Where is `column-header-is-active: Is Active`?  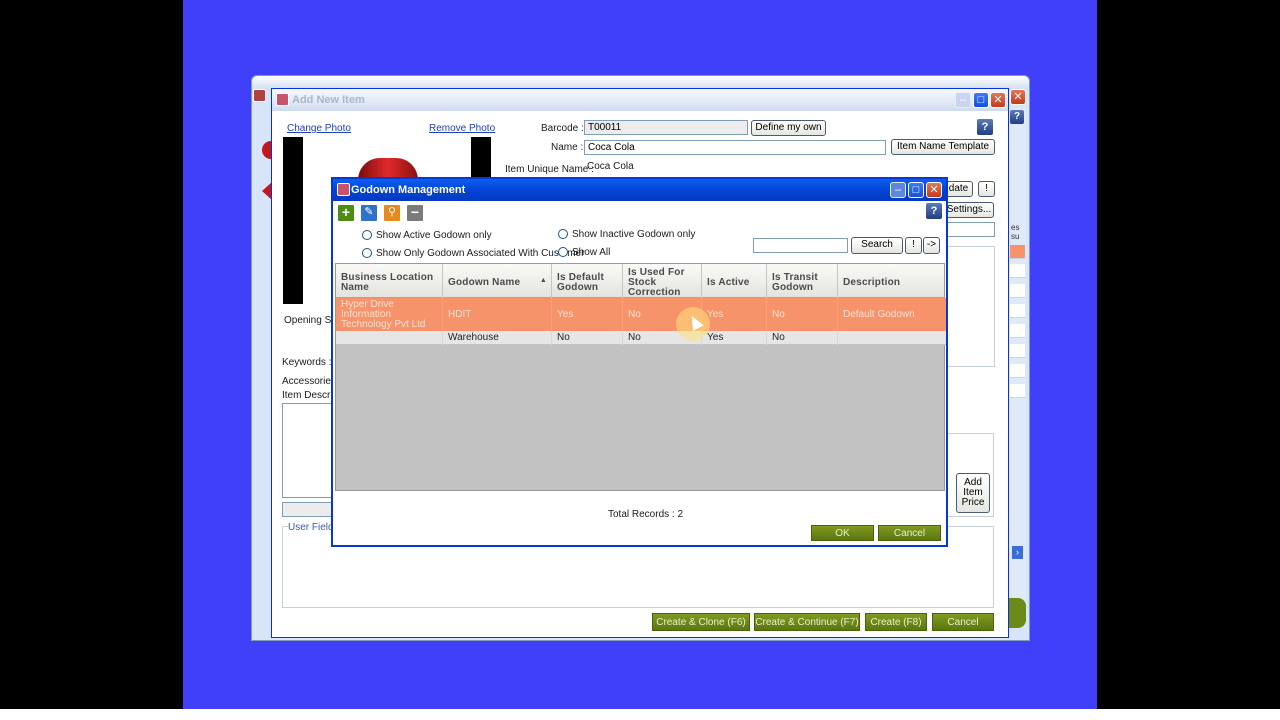 column-header-is-active: Is Active is located at coordinates (734, 281).